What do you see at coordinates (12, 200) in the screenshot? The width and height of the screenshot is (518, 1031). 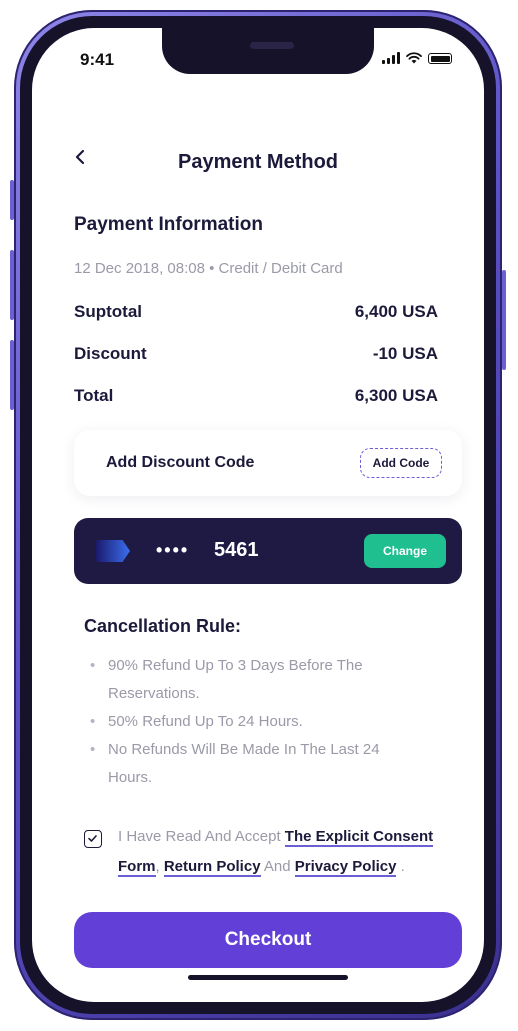 I see `mute-switch` at bounding box center [12, 200].